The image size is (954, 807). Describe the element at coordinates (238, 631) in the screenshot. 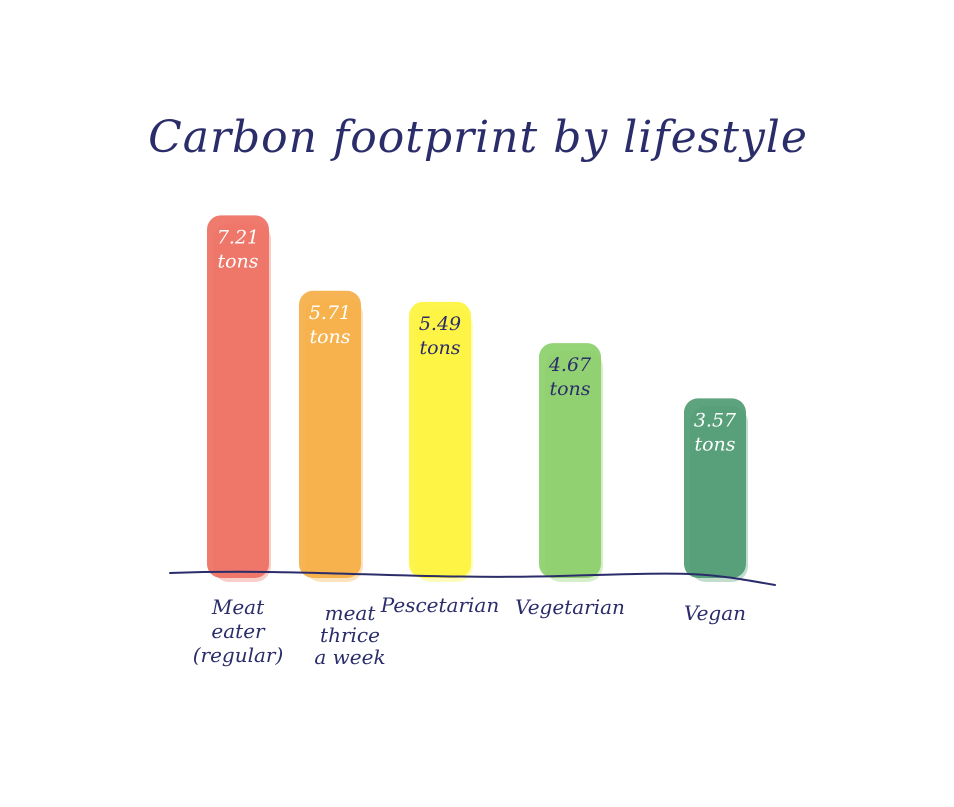

I see `category-label-0: Meat eater (regular)` at that location.